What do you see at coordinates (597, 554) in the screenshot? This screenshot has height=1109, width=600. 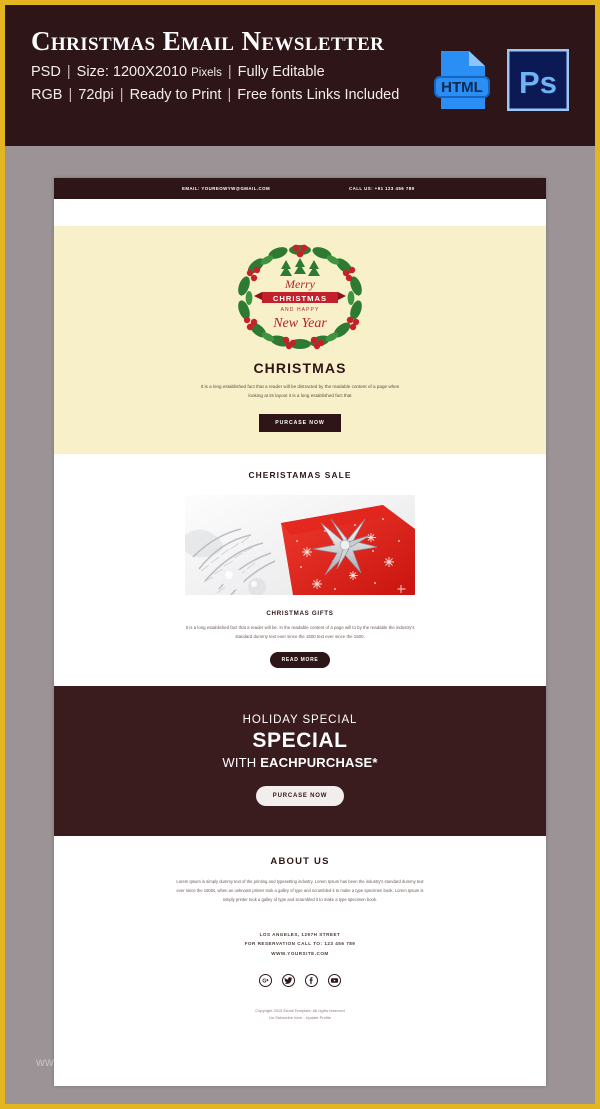 I see `frame-border-right` at bounding box center [597, 554].